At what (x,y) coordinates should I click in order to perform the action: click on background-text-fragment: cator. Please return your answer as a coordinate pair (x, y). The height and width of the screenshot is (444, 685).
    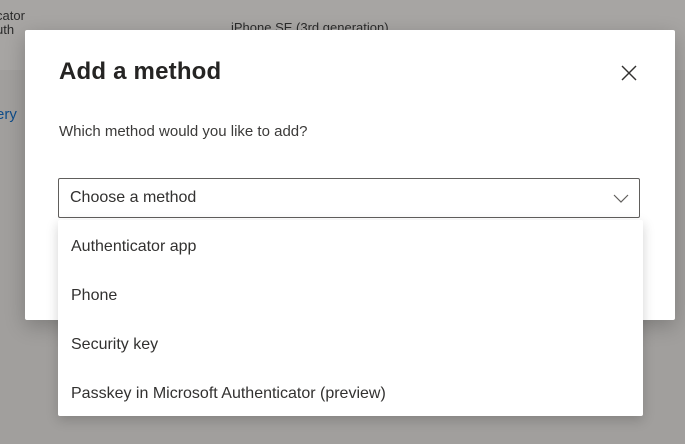
    Looking at the image, I should click on (12, 15).